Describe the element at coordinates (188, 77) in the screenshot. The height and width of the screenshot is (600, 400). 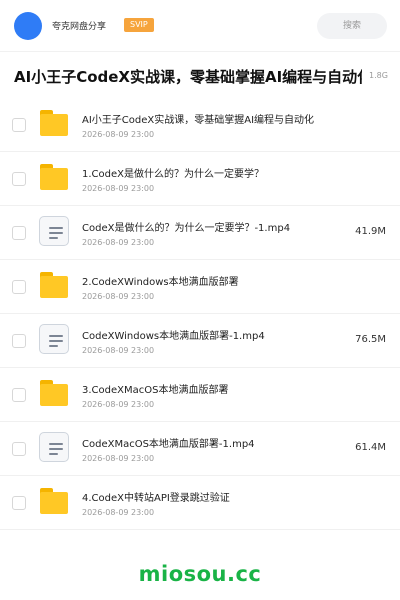
I see `page-title: AI小王子CodeX实战课，零基础掌握AI编程与自动化` at that location.